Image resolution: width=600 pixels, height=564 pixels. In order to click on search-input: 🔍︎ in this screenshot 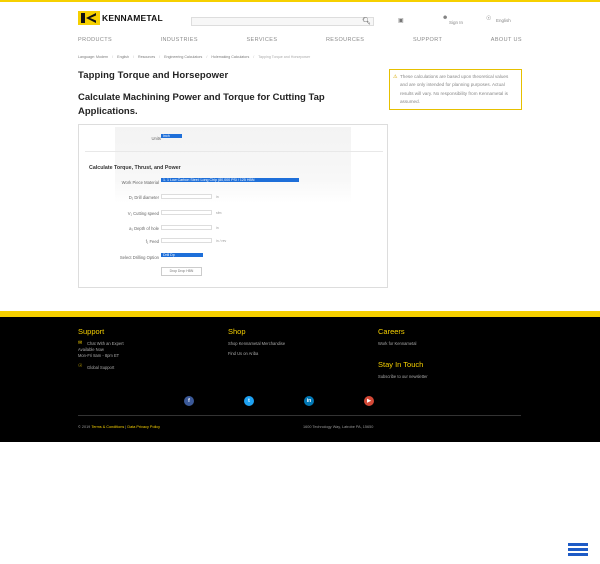, I will do `click(282, 21)`.